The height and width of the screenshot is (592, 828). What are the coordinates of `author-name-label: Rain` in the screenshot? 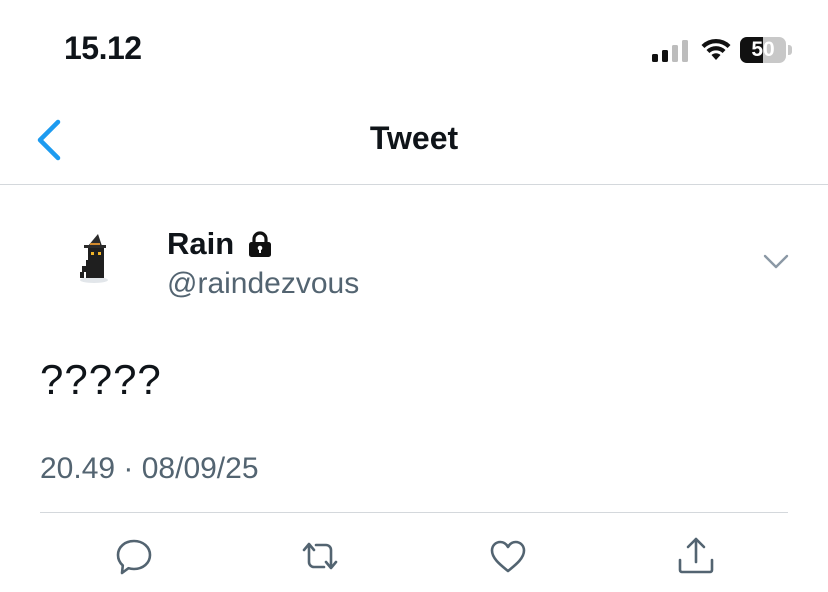 It's located at (201, 243).